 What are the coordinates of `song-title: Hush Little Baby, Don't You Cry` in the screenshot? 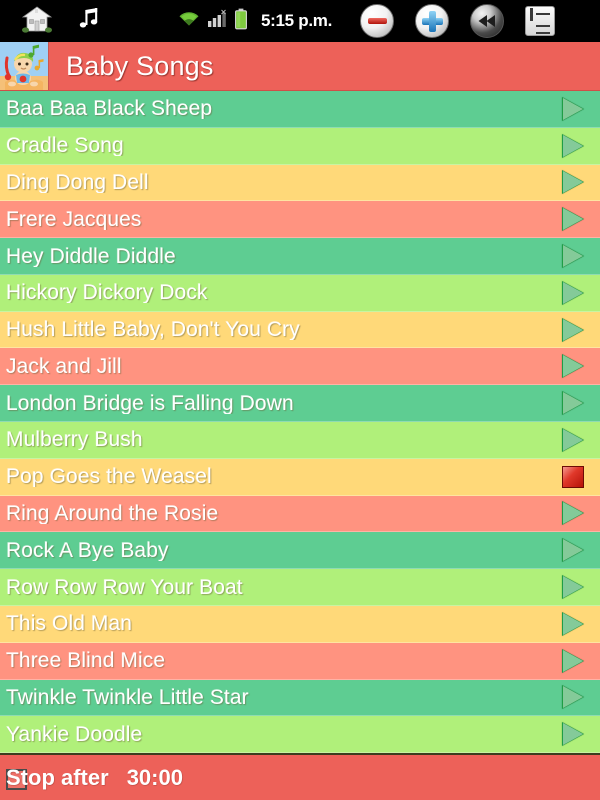 It's located at (153, 330).